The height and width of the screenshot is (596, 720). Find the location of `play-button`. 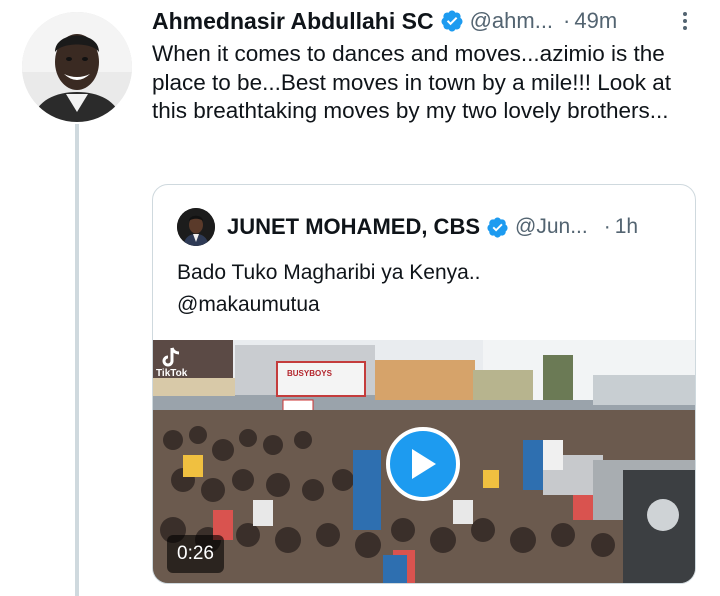

play-button is located at coordinates (423, 464).